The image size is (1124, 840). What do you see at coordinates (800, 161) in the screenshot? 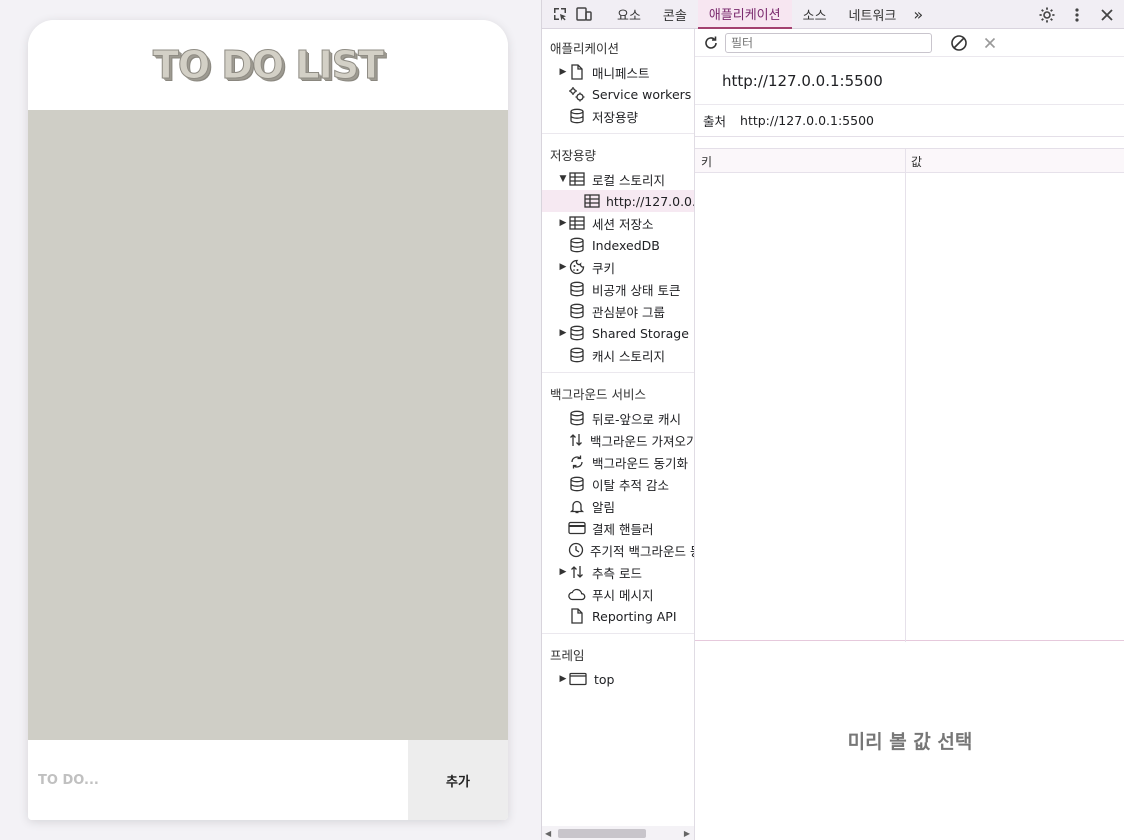
I see `column-header-key: 키` at bounding box center [800, 161].